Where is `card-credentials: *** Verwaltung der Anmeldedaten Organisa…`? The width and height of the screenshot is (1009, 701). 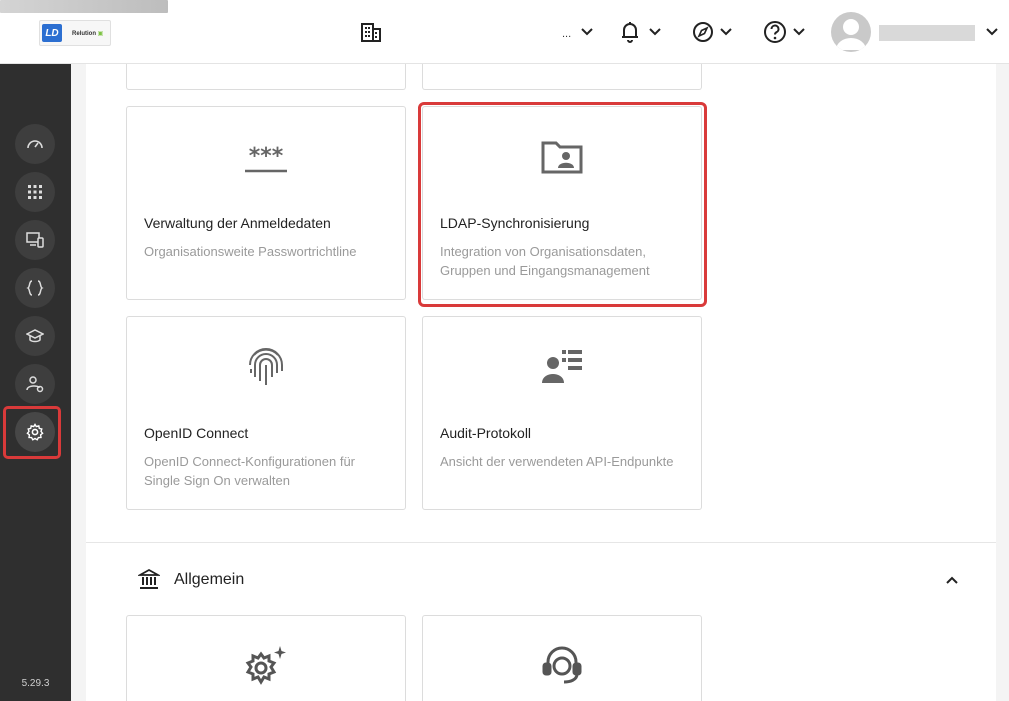 card-credentials: *** Verwaltung der Anmeldedaten Organisa… is located at coordinates (266, 203).